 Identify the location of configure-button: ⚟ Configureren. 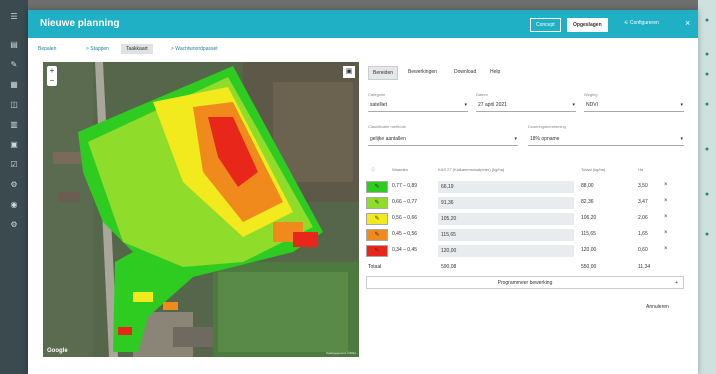
(641, 23).